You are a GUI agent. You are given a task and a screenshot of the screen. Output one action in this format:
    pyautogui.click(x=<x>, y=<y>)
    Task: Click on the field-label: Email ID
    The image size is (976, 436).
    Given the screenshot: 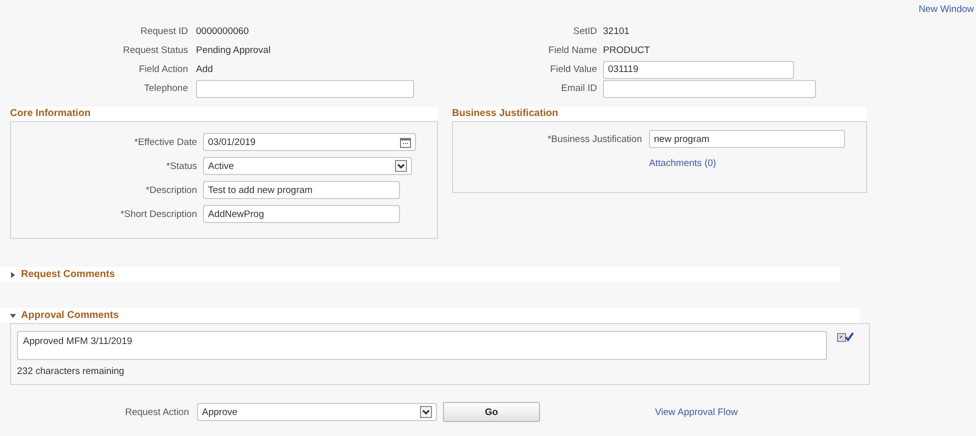 What is the action you would take?
    pyautogui.click(x=578, y=88)
    